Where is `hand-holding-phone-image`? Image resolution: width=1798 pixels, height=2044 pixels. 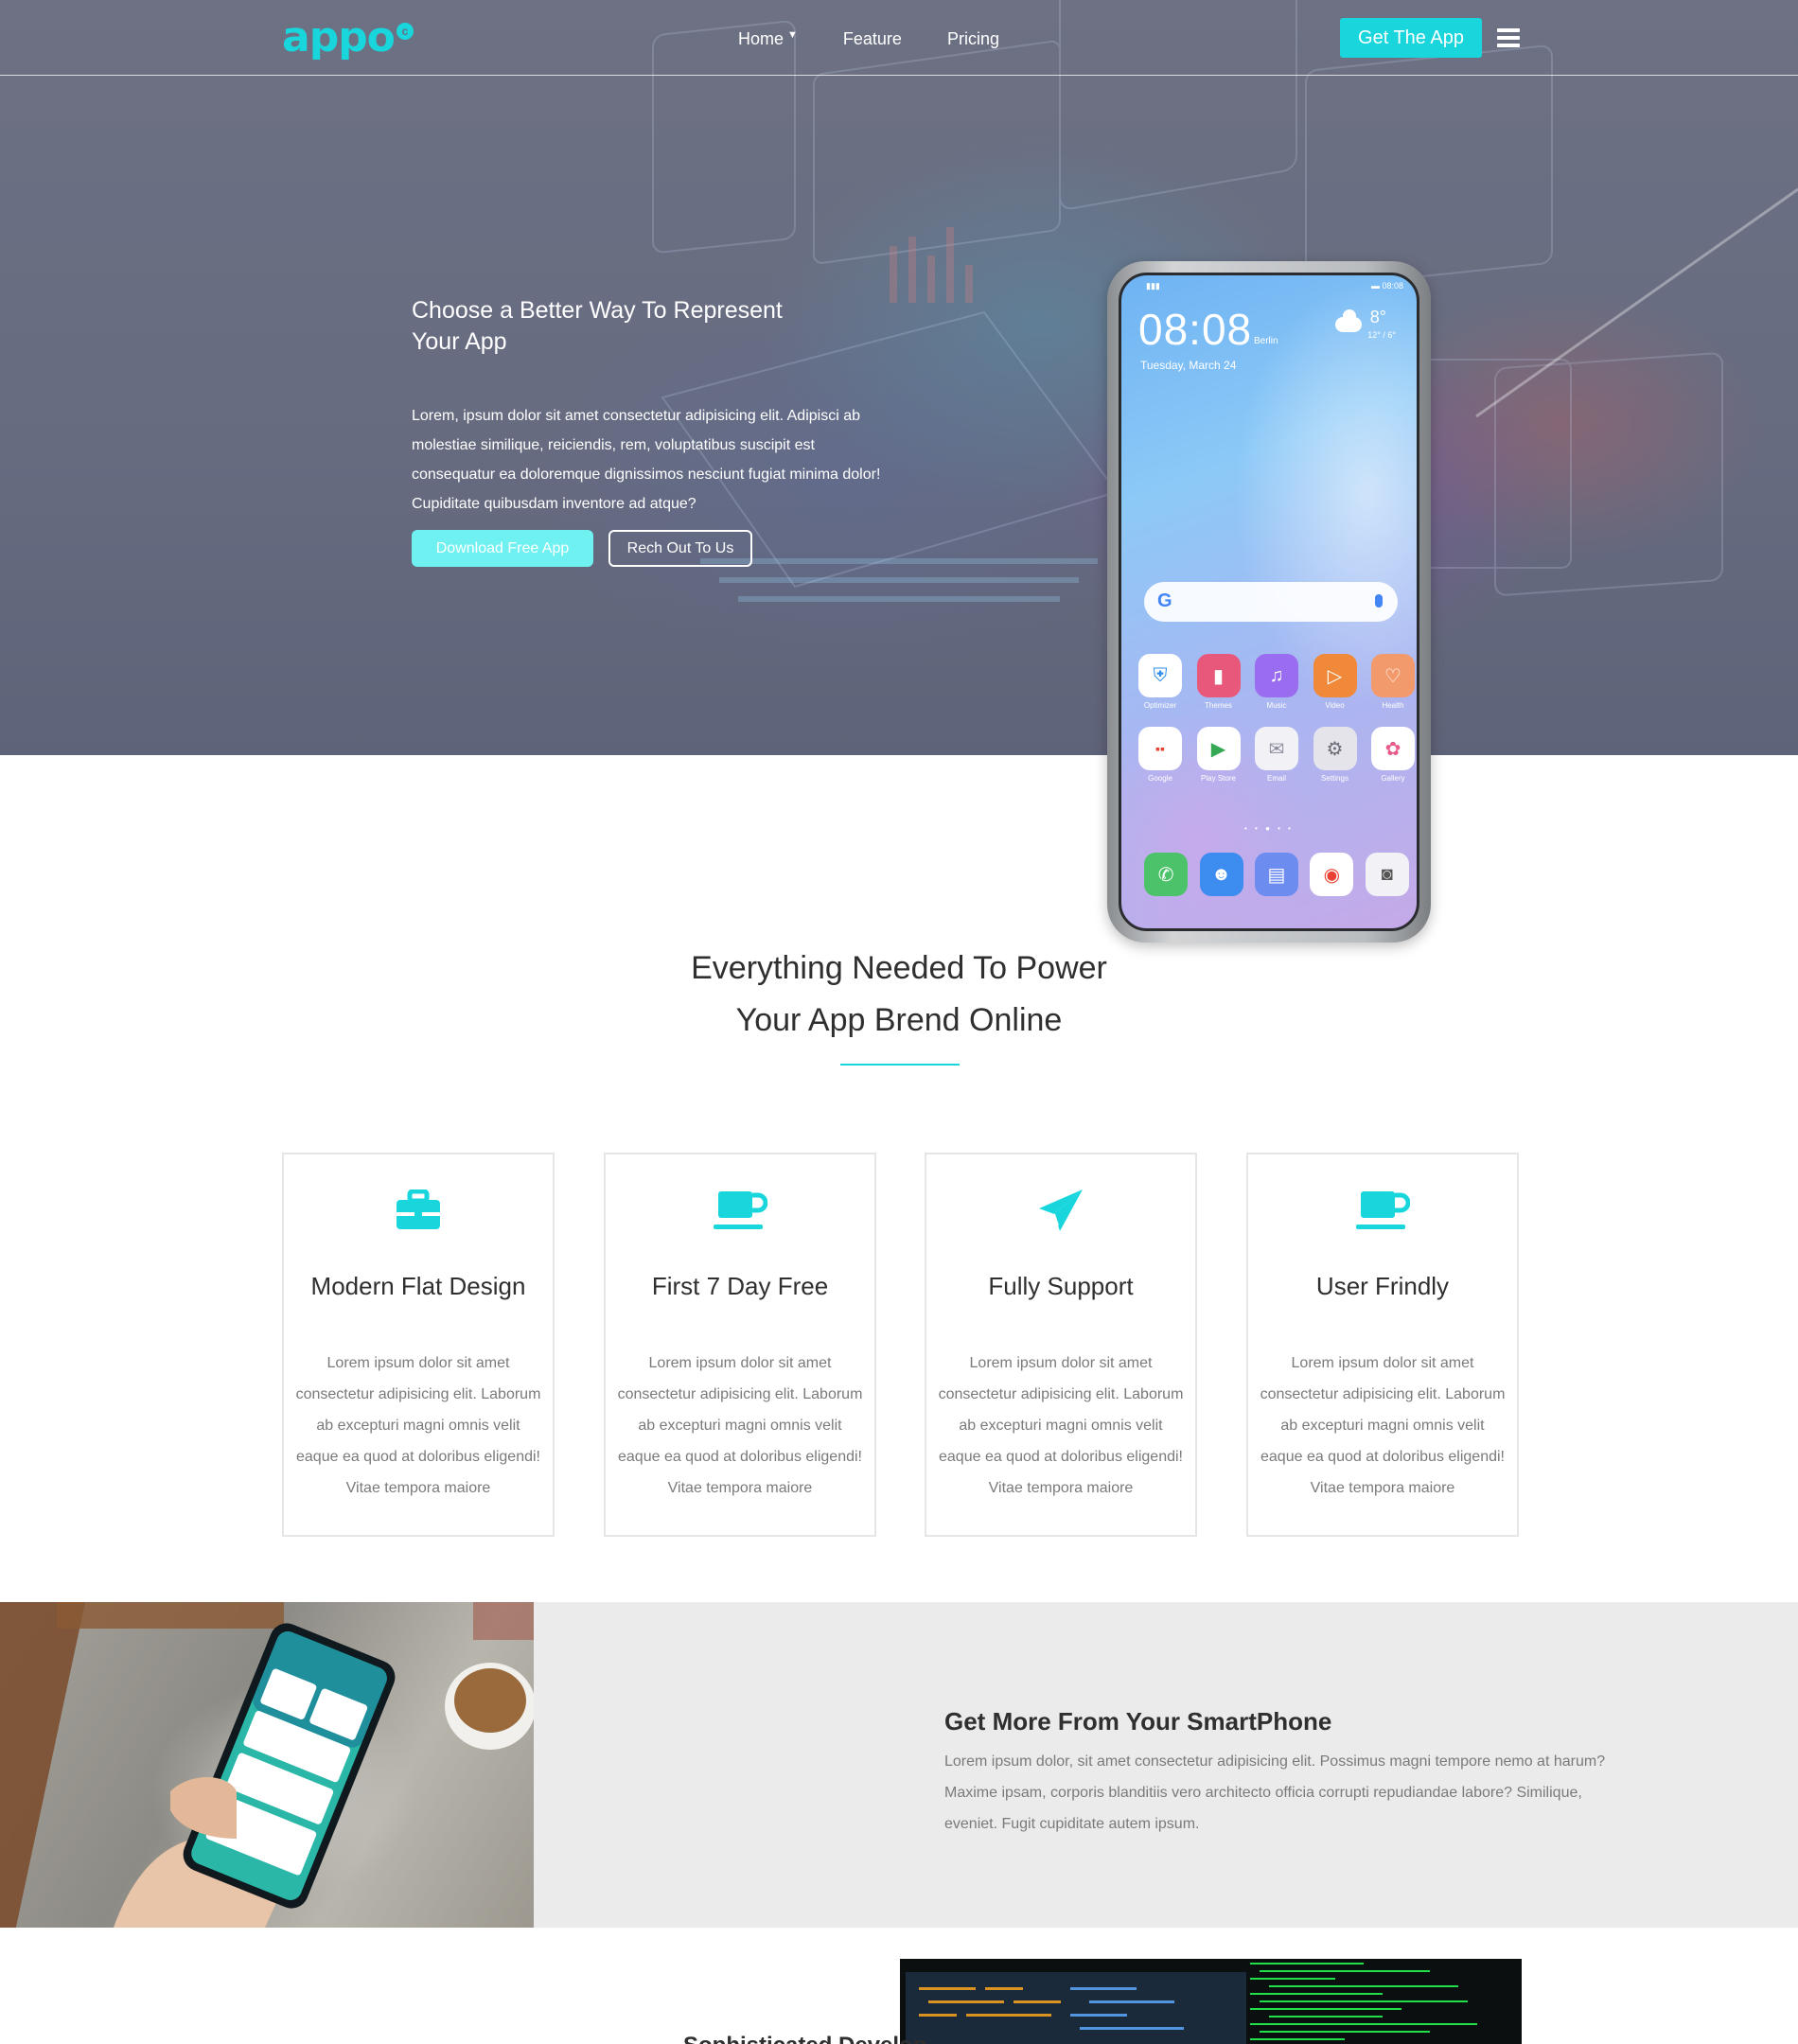 hand-holding-phone-image is located at coordinates (267, 1765).